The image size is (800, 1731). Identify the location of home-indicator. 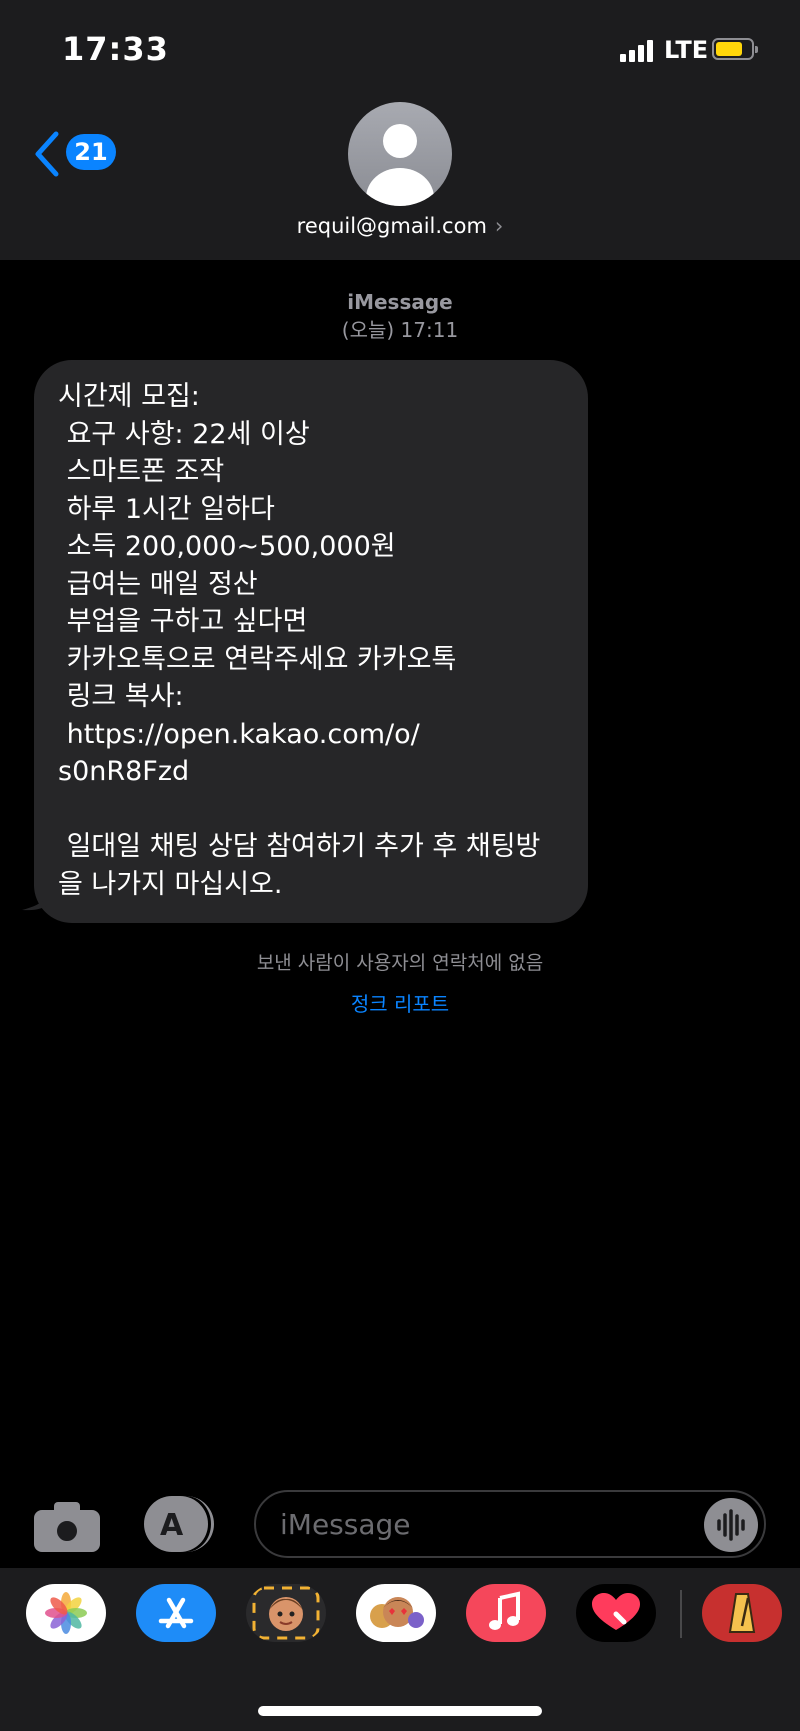
(400, 1711).